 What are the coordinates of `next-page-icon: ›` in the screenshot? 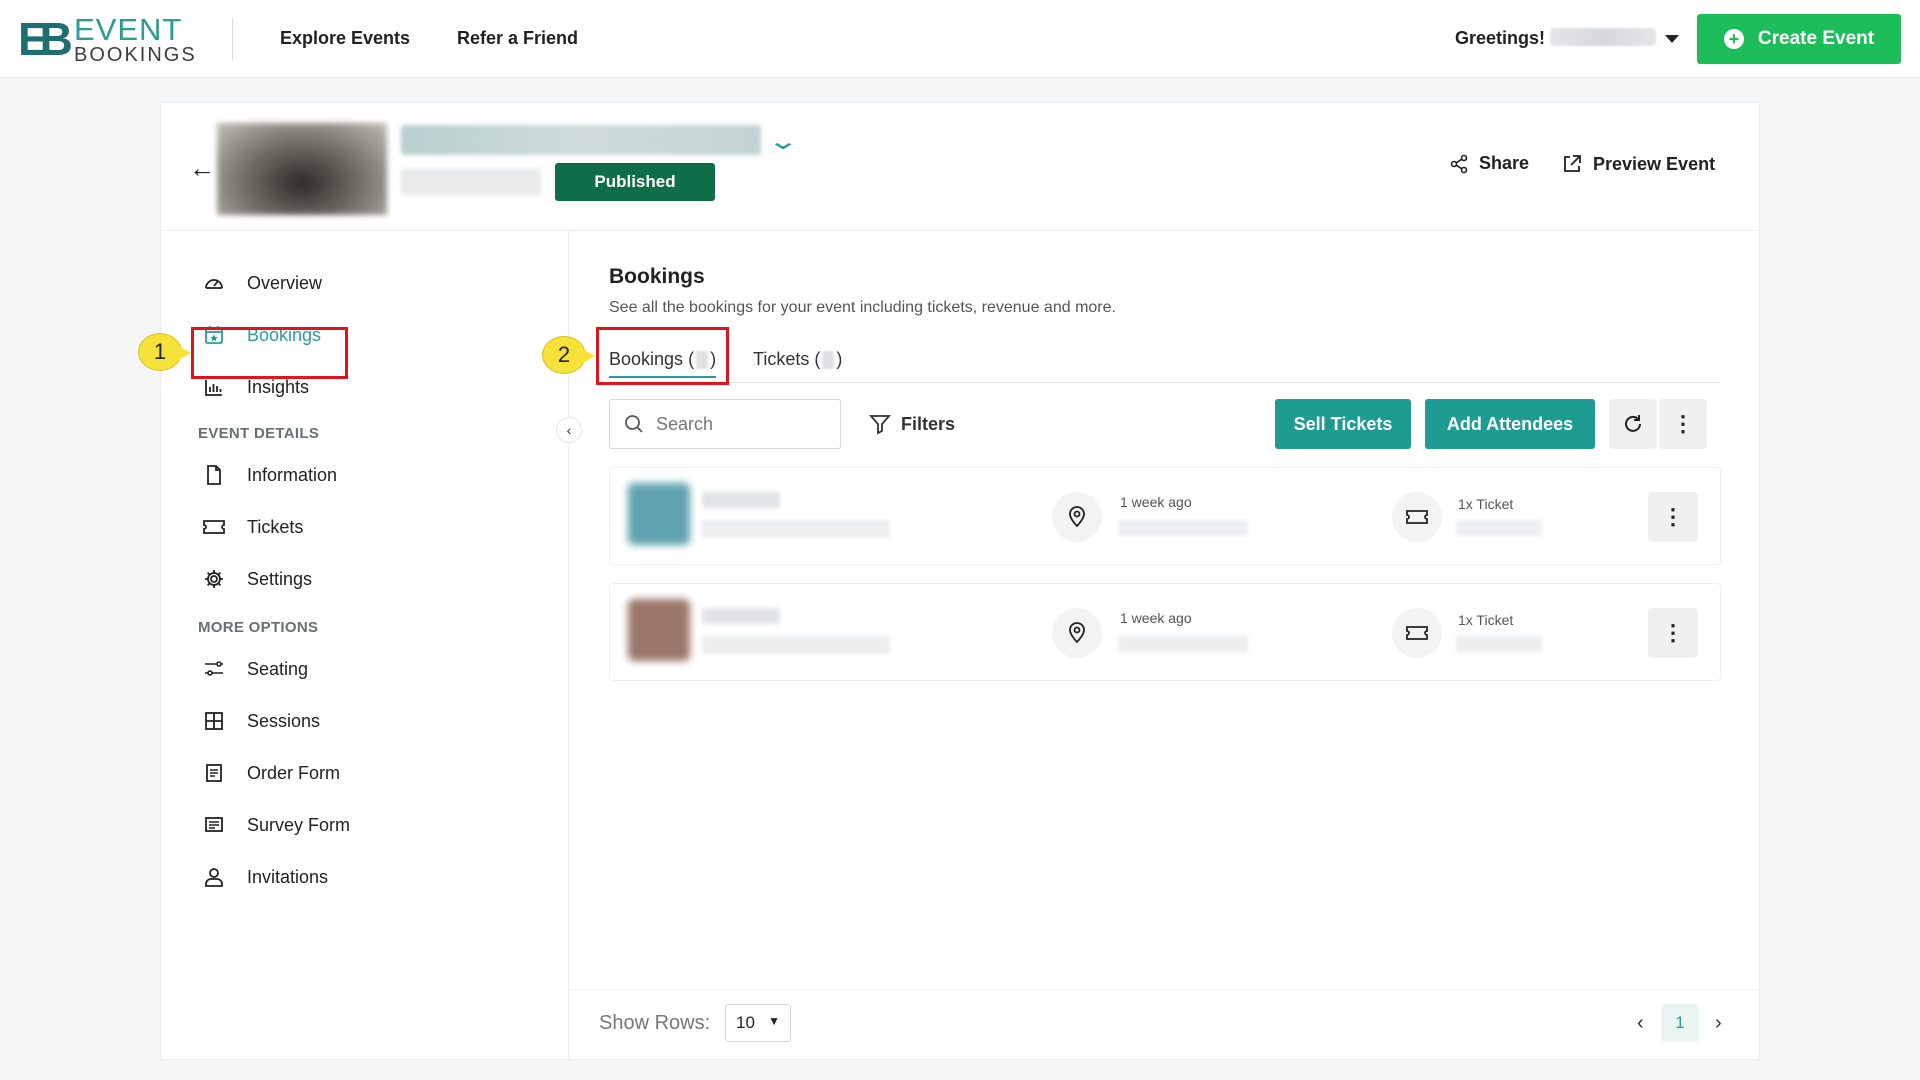 It's located at (1718, 1023).